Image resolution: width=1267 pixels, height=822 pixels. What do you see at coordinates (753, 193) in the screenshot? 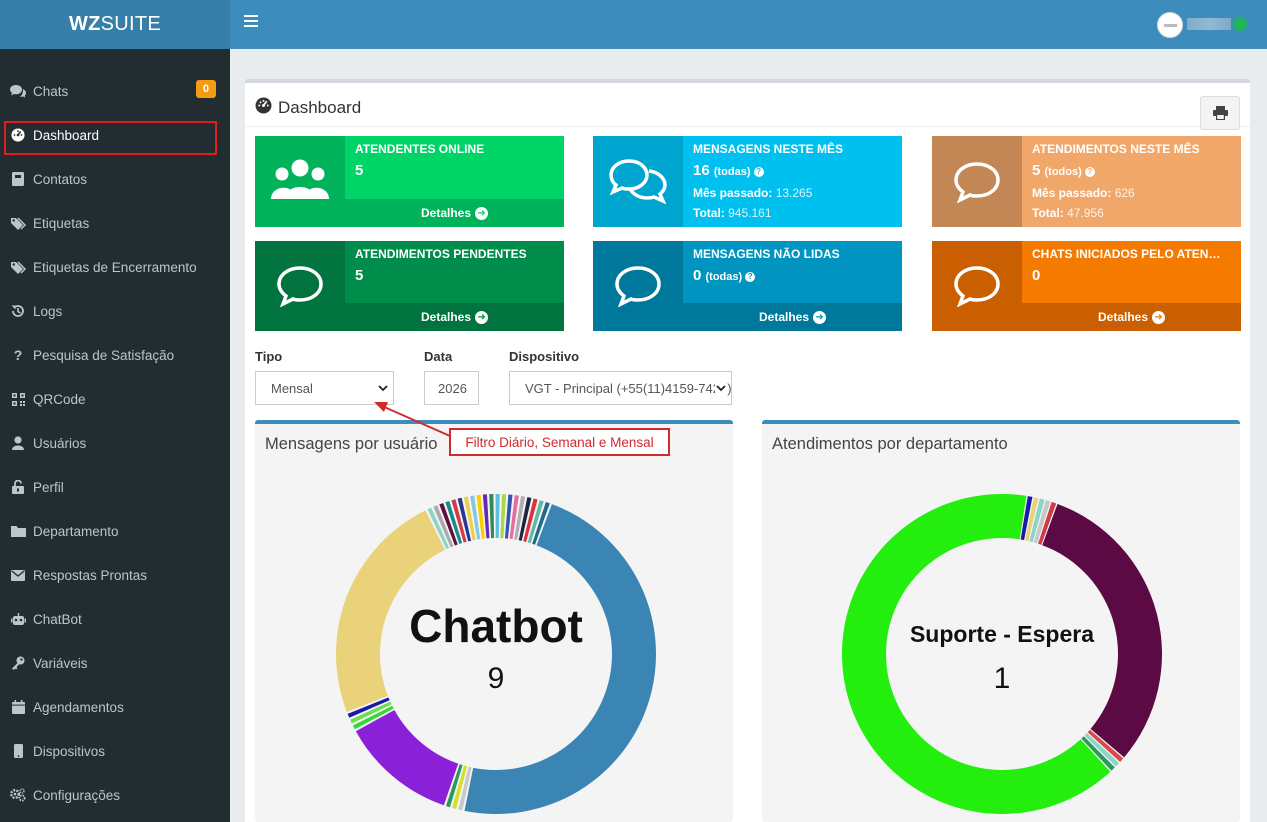
I see `stat-last-month: Mês passado: 13.265` at bounding box center [753, 193].